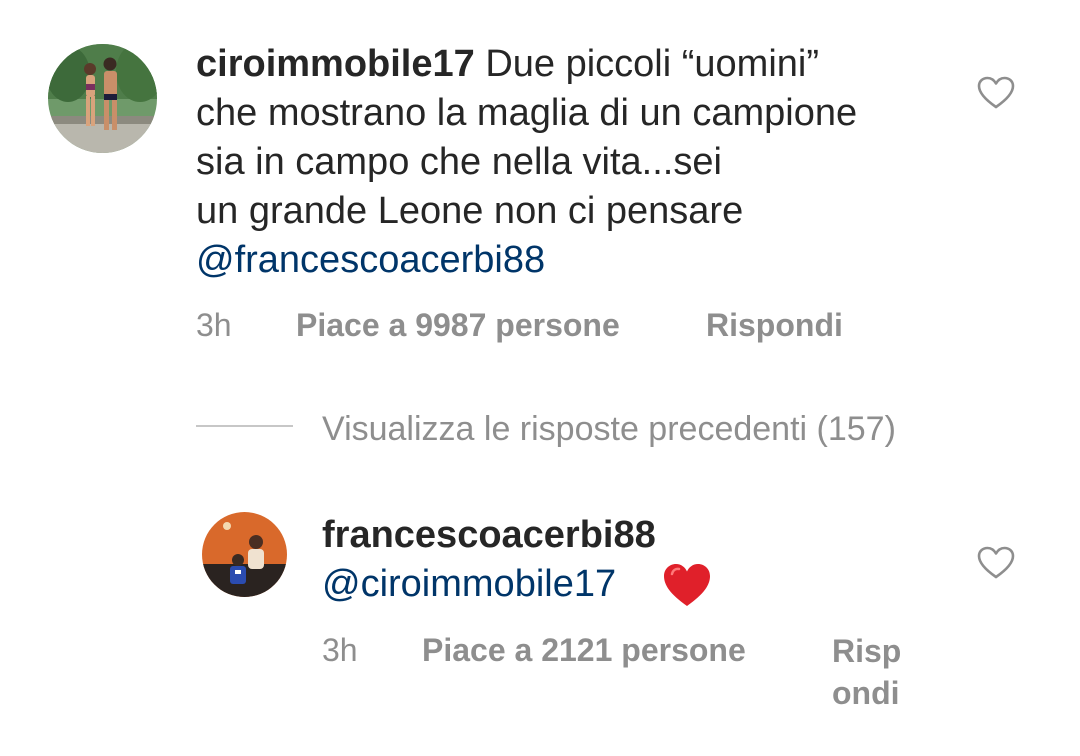 Image resolution: width=1080 pixels, height=756 pixels. What do you see at coordinates (867, 672) in the screenshot?
I see `reply-reply-button: Rispondi` at bounding box center [867, 672].